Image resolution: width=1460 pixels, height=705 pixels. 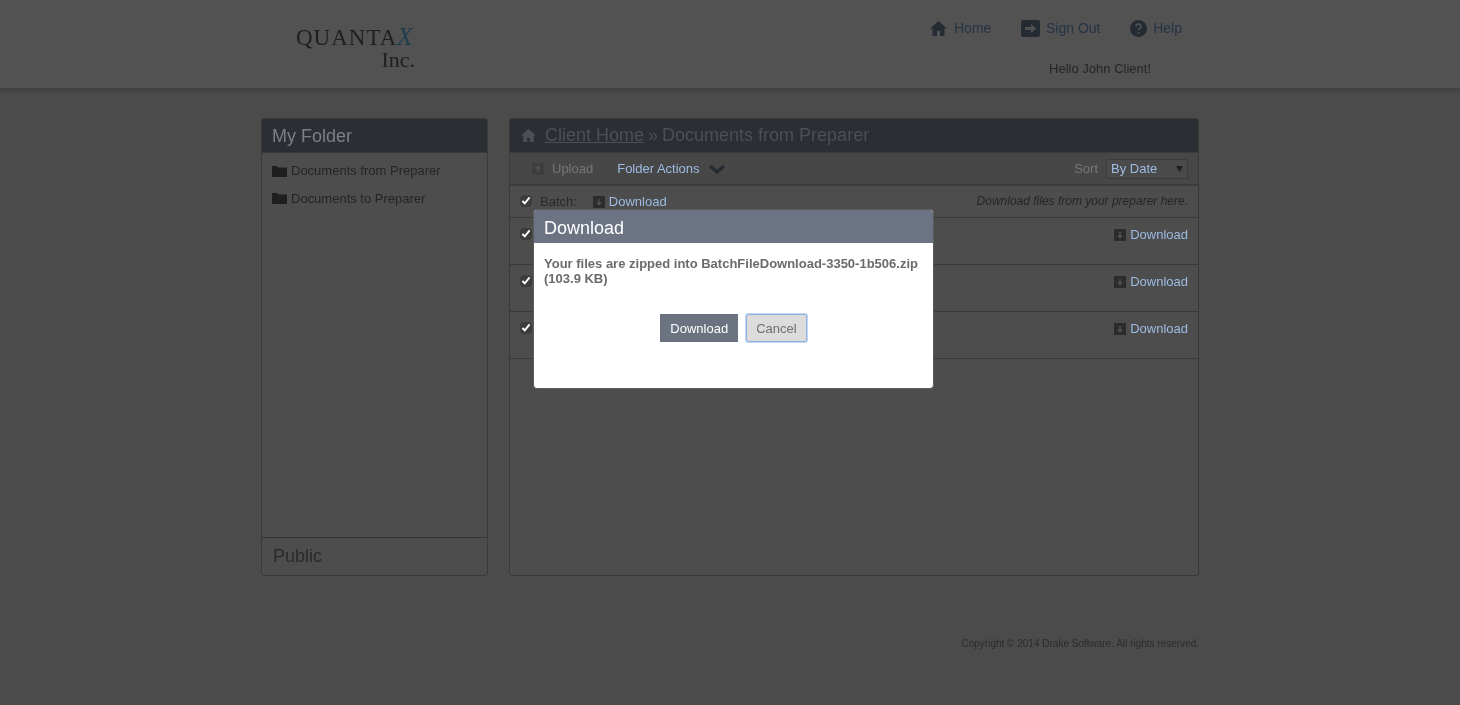 What do you see at coordinates (776, 328) in the screenshot?
I see `cancel-button: Cancel` at bounding box center [776, 328].